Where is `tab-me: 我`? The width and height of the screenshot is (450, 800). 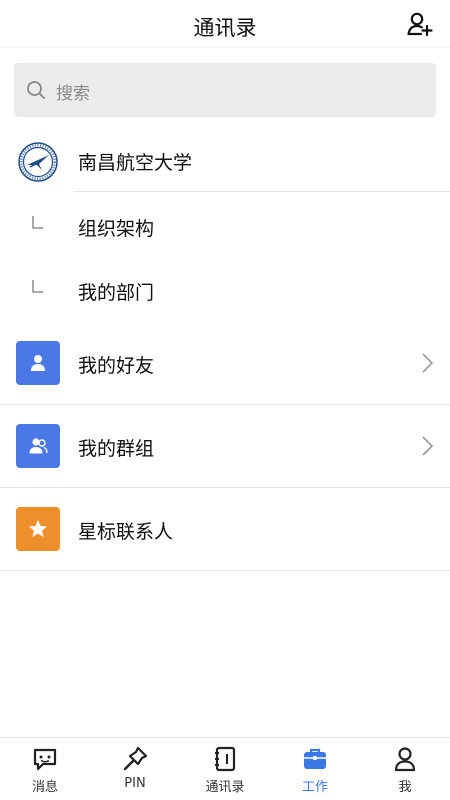
tab-me: 我 is located at coordinates (405, 769).